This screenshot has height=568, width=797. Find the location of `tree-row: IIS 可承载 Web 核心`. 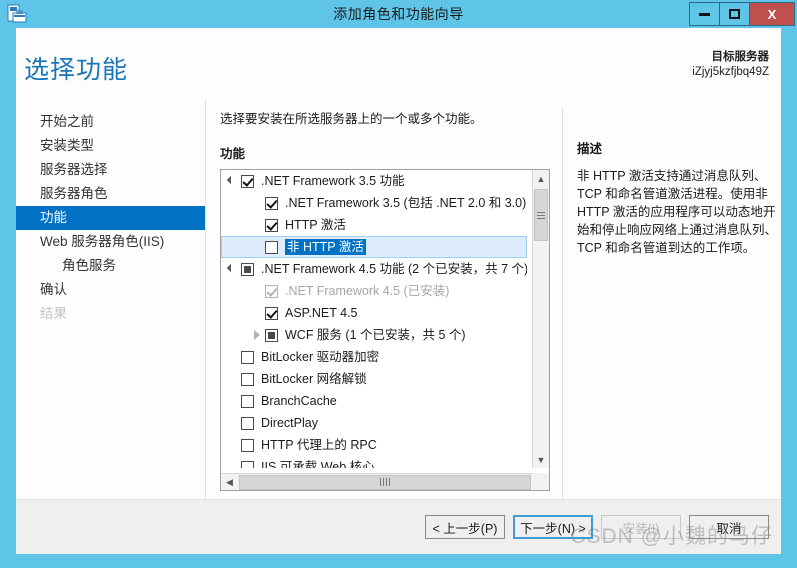

tree-row: IIS 可承载 Web 核心 is located at coordinates (374, 462).